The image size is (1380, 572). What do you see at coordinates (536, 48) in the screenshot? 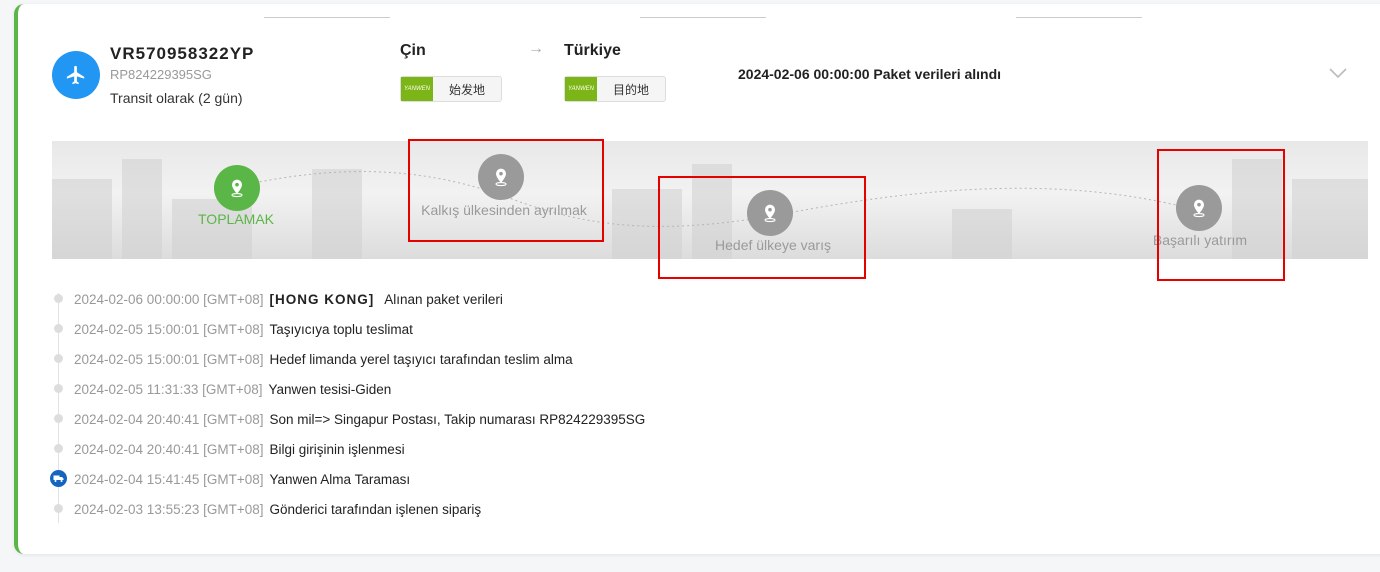
I see `arrow-right-icon: →` at bounding box center [536, 48].